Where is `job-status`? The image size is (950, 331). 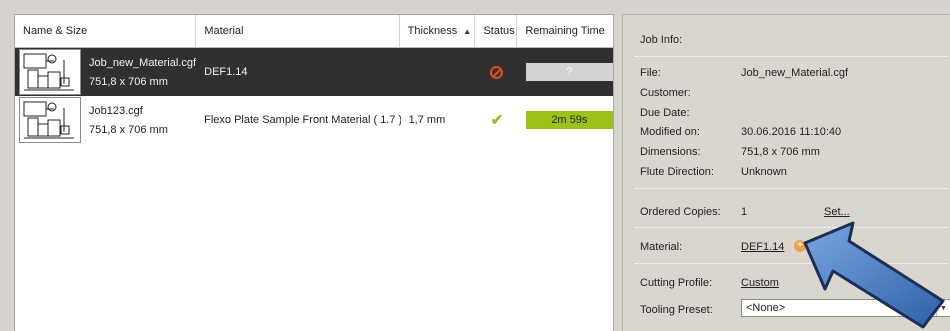 job-status is located at coordinates (497, 72).